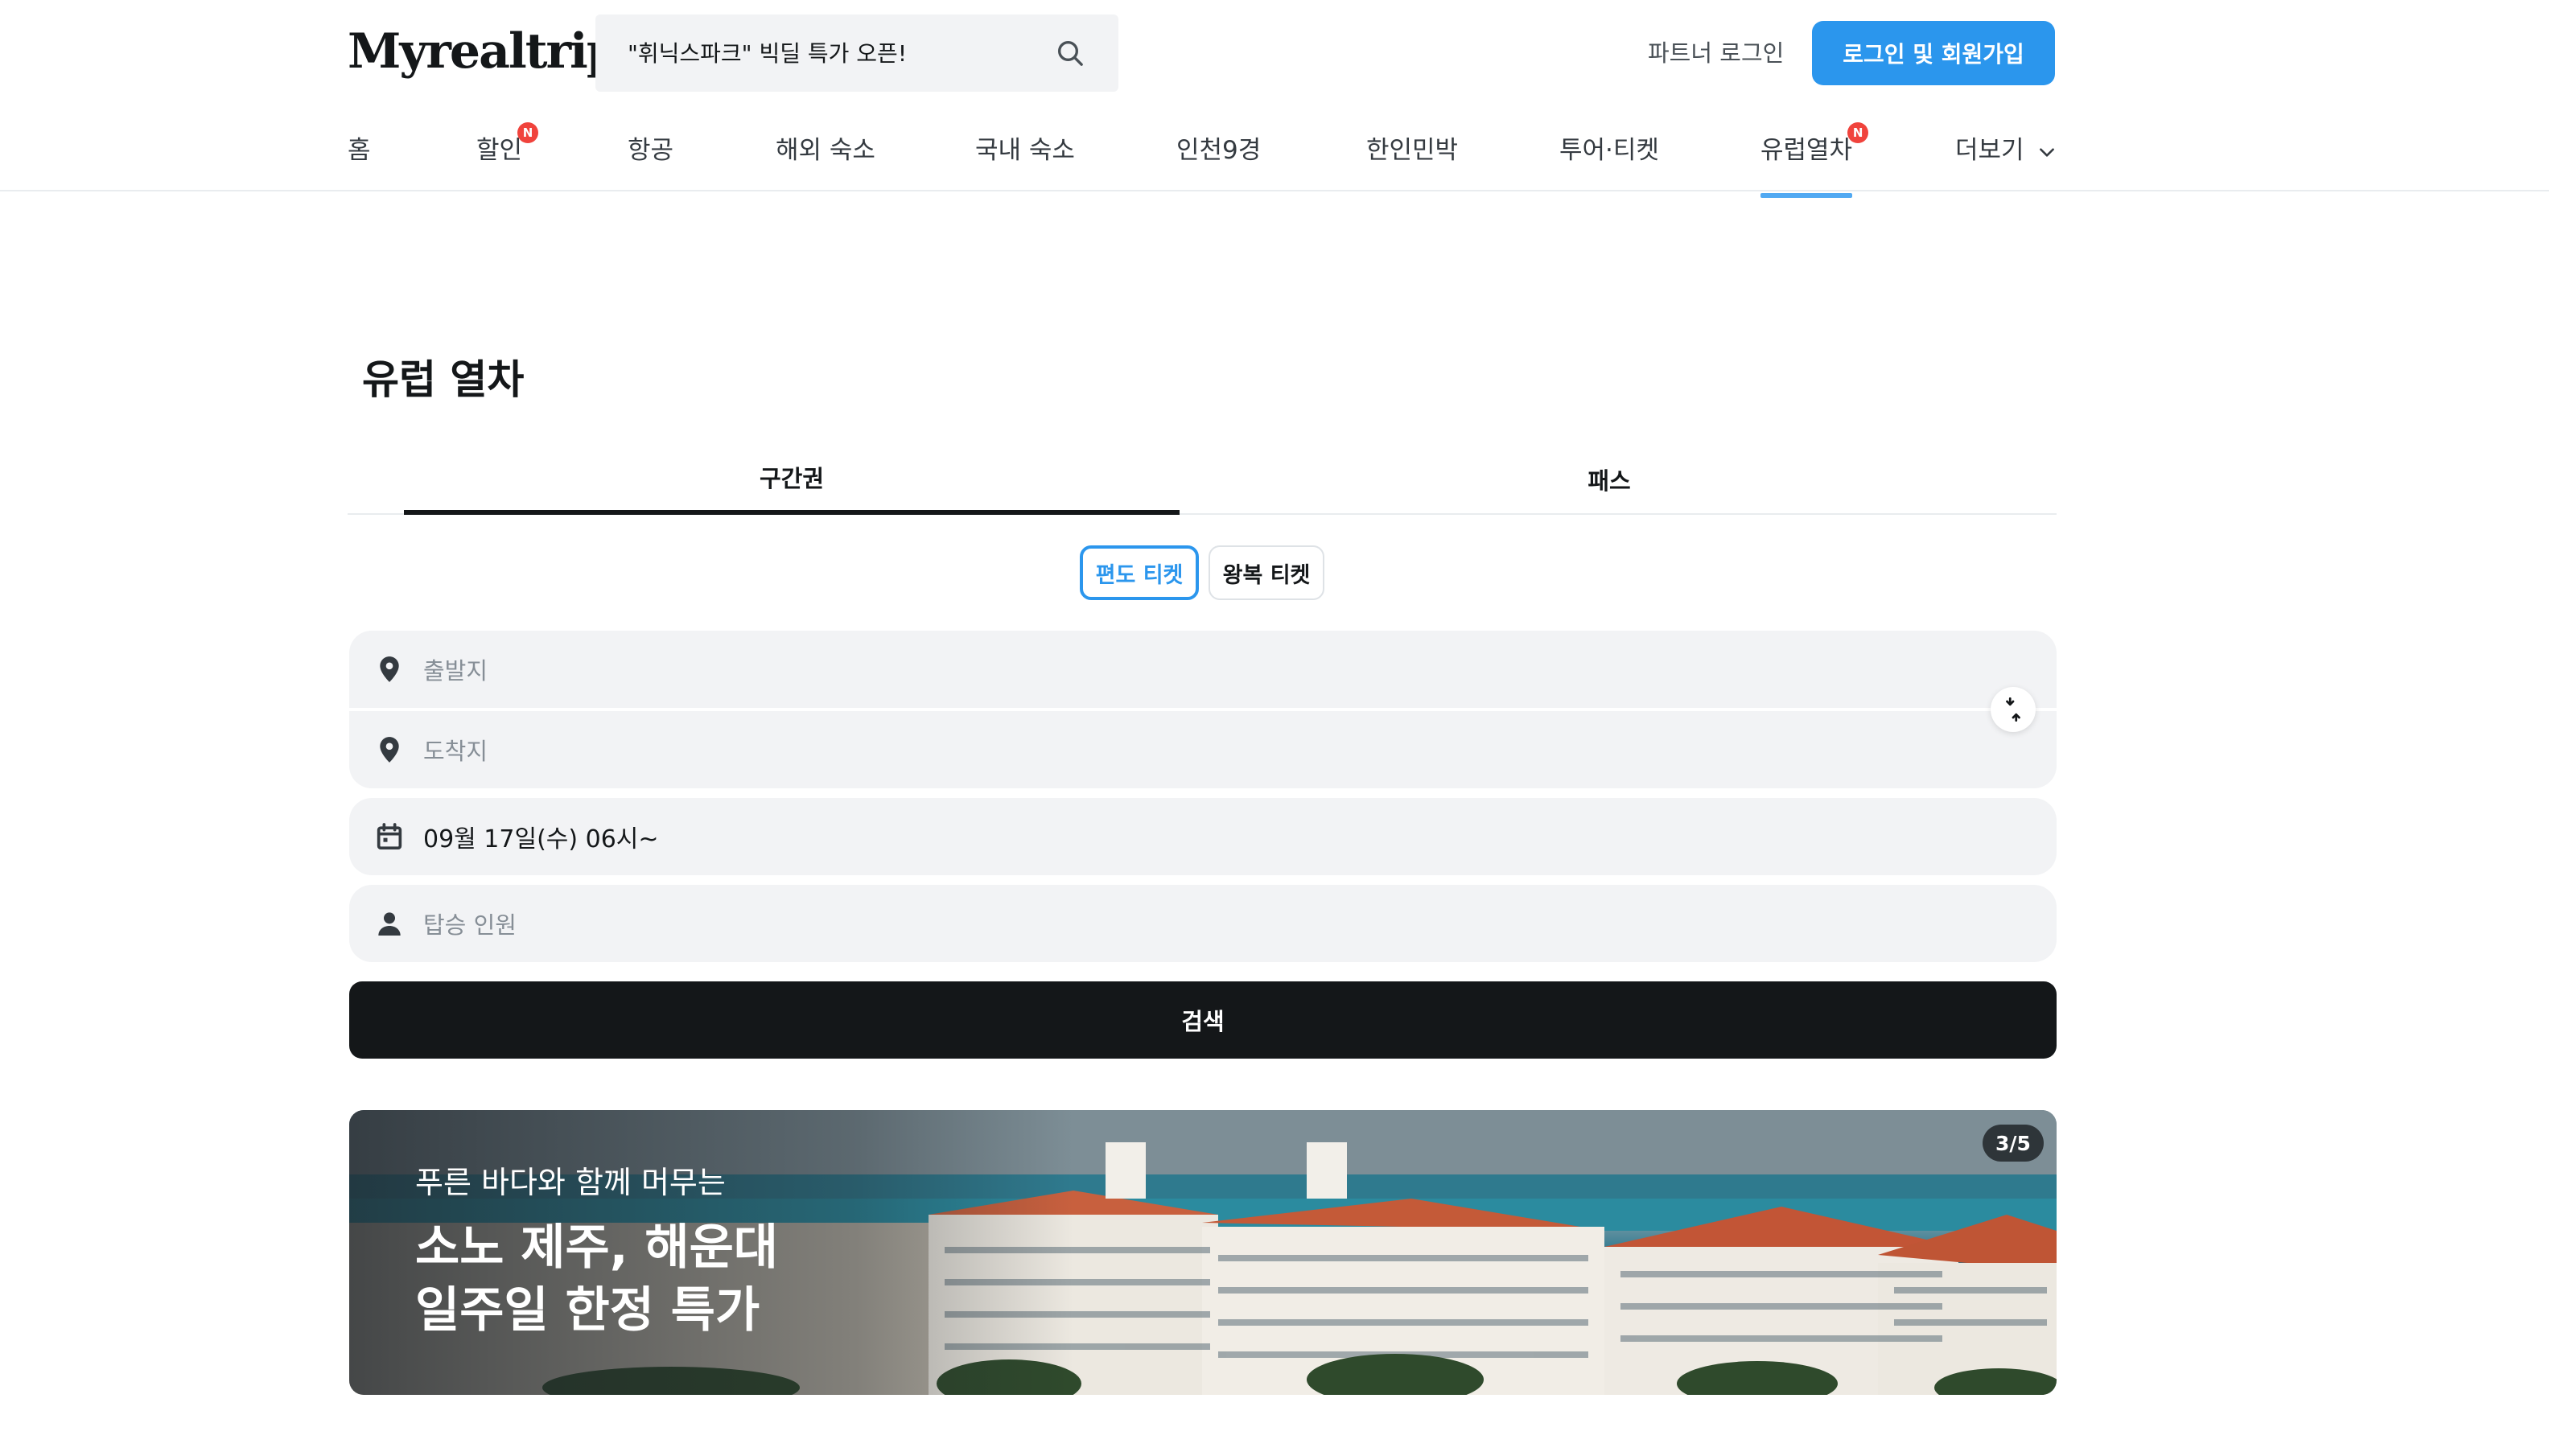 Image resolution: width=2549 pixels, height=1456 pixels. What do you see at coordinates (2013, 1143) in the screenshot?
I see `banner-page-counter: 3/5` at bounding box center [2013, 1143].